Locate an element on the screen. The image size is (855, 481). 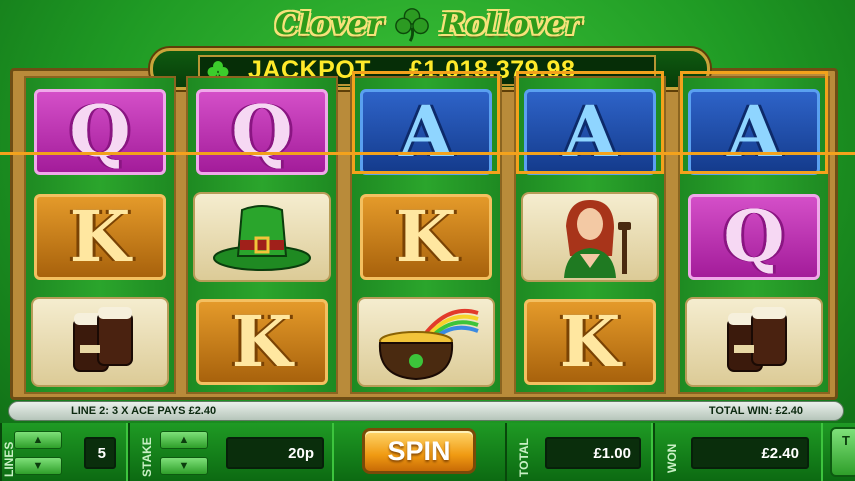
stake-value-display: 20p is located at coordinates (275, 453).